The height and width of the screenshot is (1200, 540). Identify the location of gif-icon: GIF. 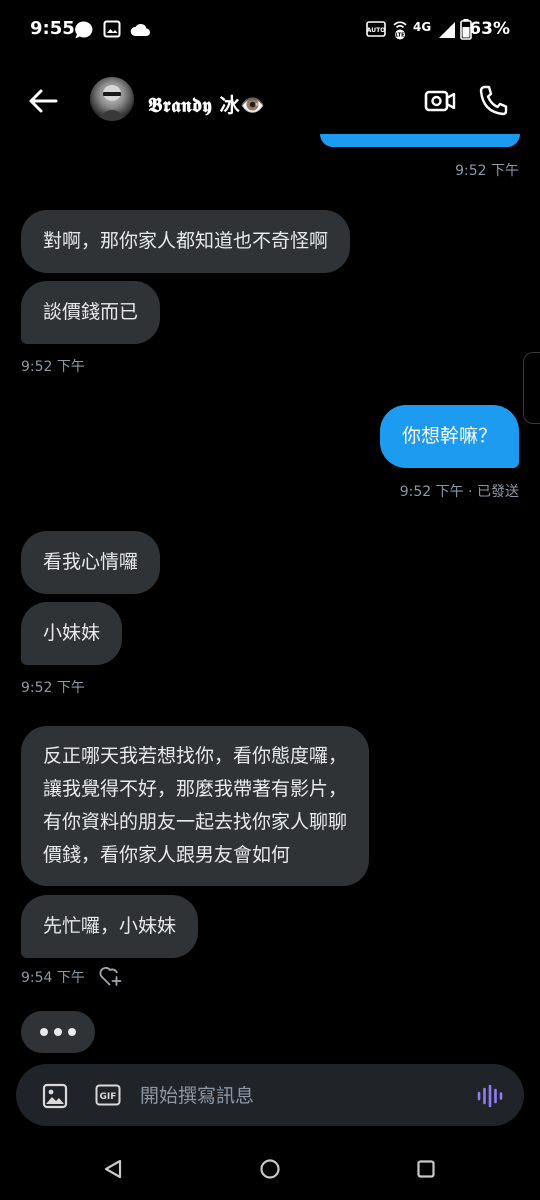
(108, 1095).